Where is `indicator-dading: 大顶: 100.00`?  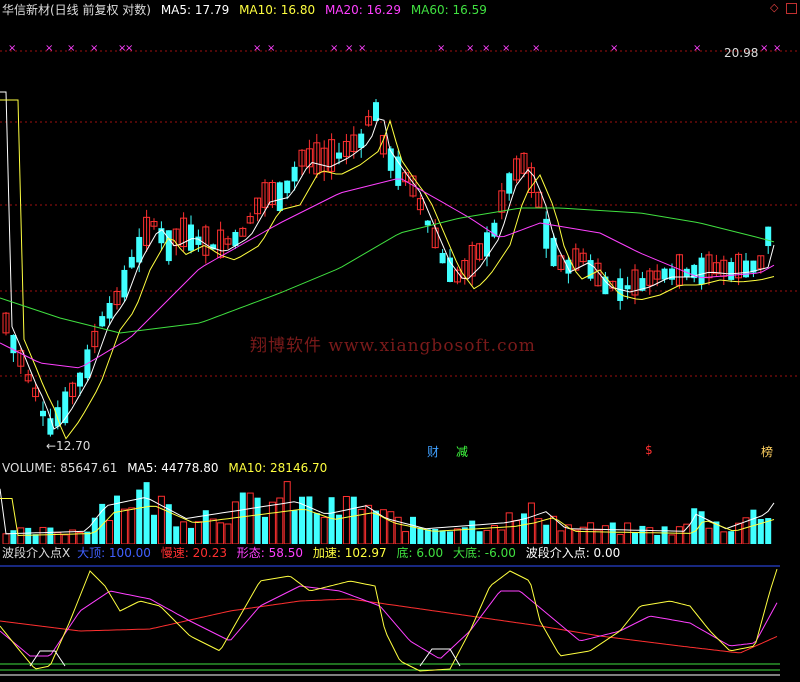 indicator-dading: 大顶: 100.00 is located at coordinates (114, 553).